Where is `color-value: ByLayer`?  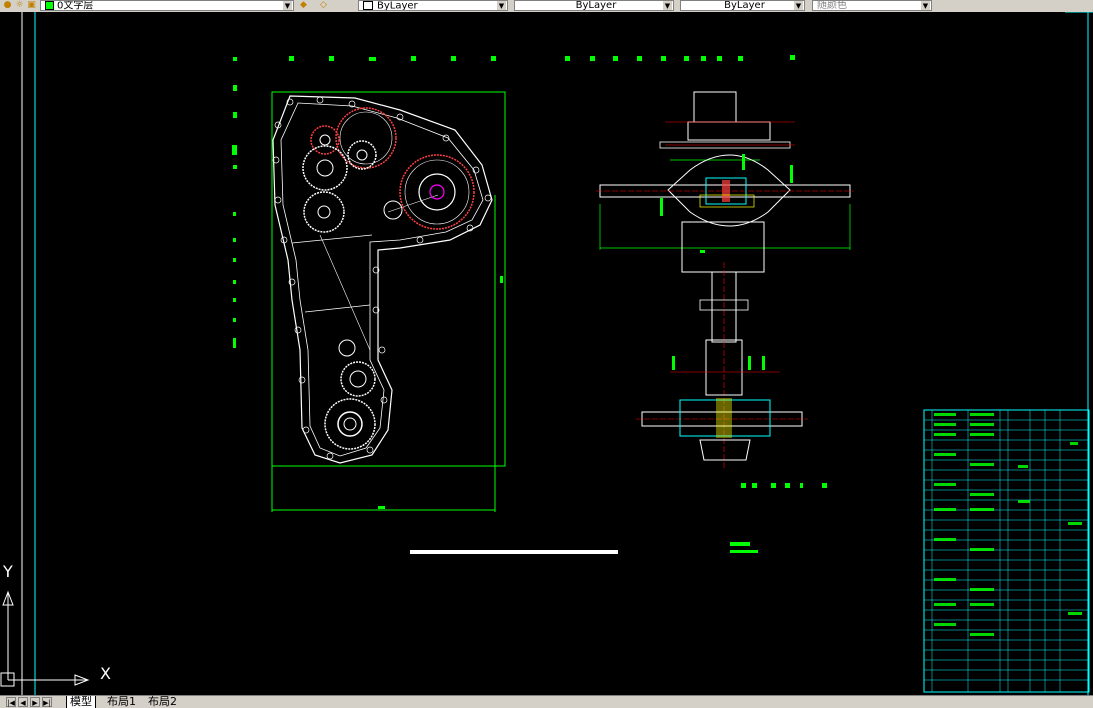 color-value: ByLayer is located at coordinates (397, 5).